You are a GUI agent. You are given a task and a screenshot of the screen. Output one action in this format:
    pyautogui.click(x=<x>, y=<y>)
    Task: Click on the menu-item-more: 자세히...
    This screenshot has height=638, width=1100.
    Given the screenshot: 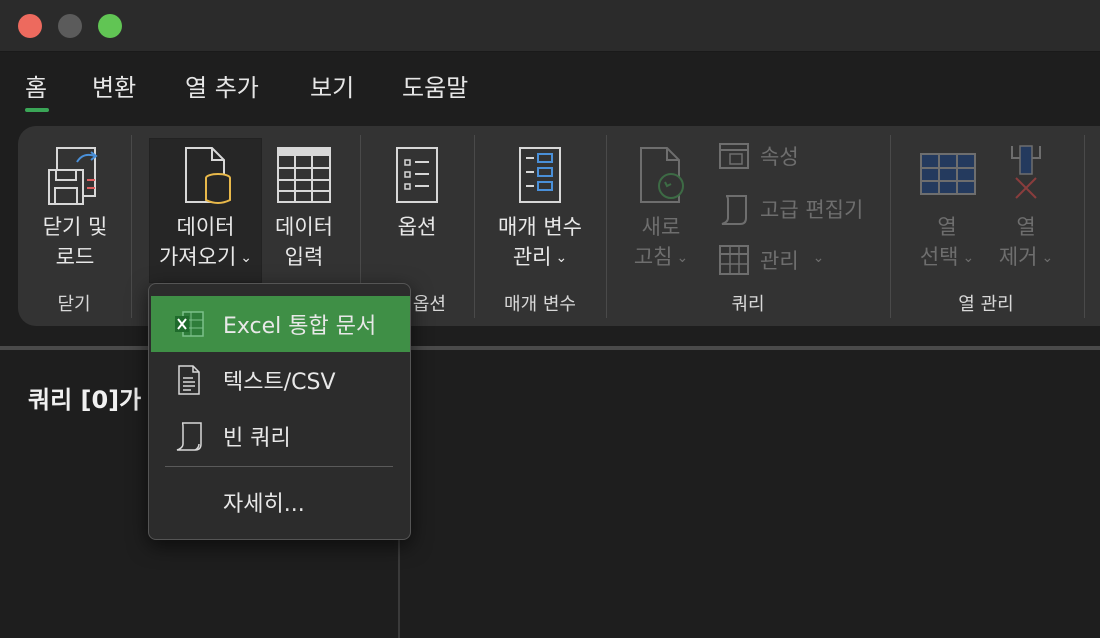 What is the action you would take?
    pyautogui.click(x=280, y=502)
    